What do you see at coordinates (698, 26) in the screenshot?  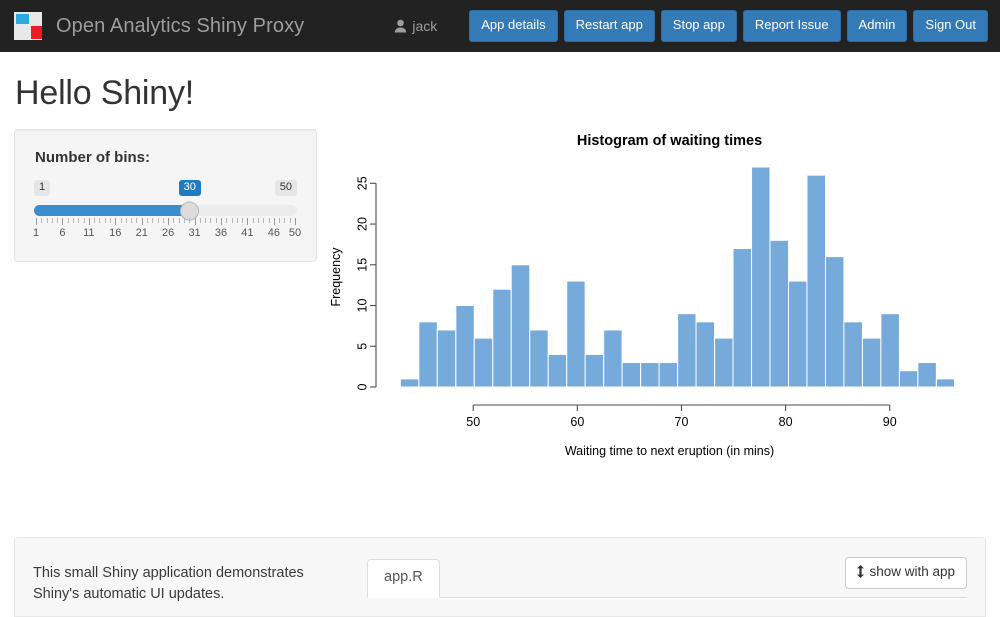 I see `stop-app-button: Stop app` at bounding box center [698, 26].